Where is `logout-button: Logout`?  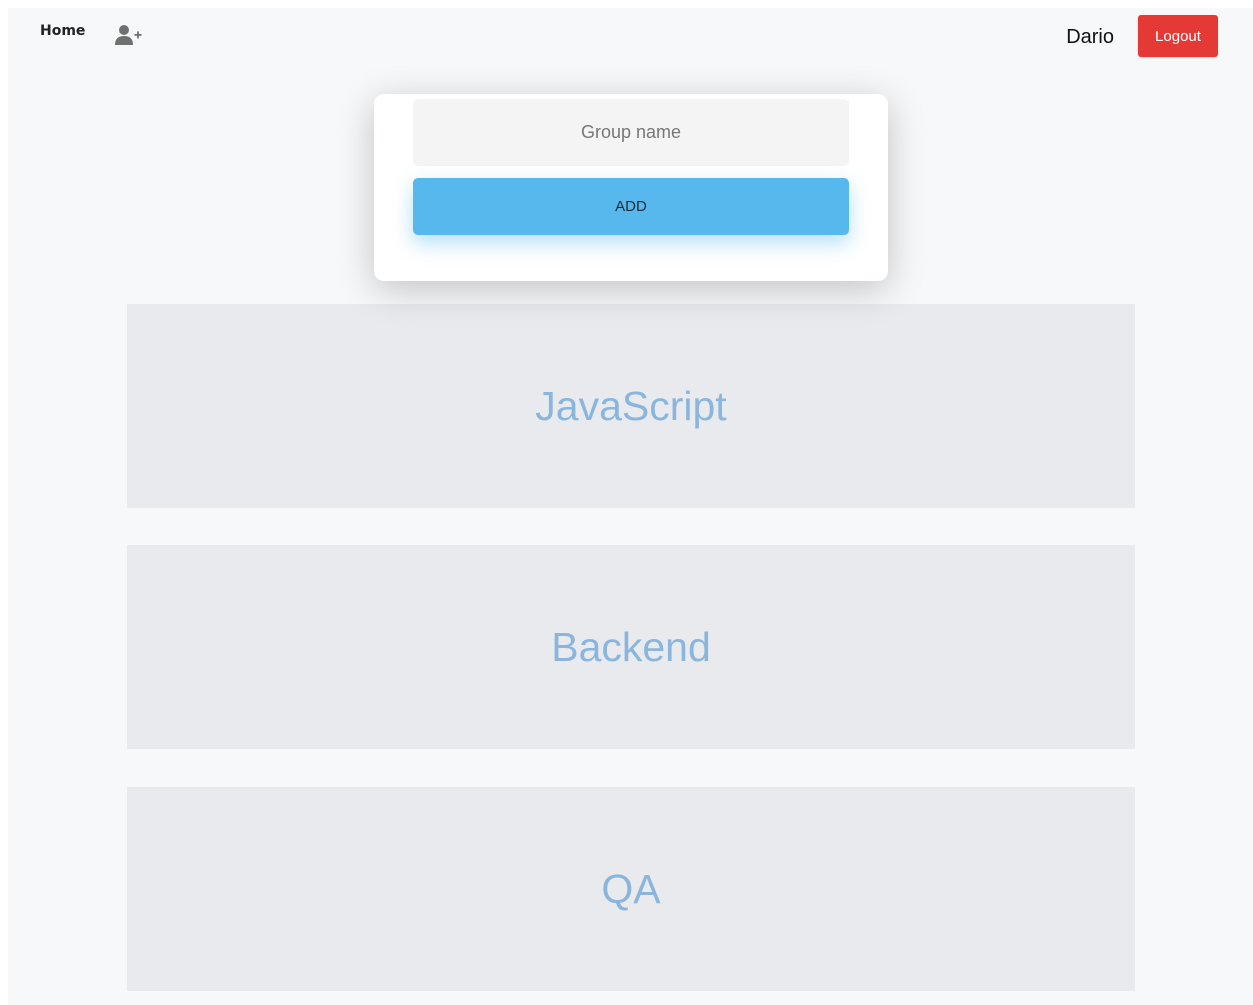
logout-button: Logout is located at coordinates (1178, 36).